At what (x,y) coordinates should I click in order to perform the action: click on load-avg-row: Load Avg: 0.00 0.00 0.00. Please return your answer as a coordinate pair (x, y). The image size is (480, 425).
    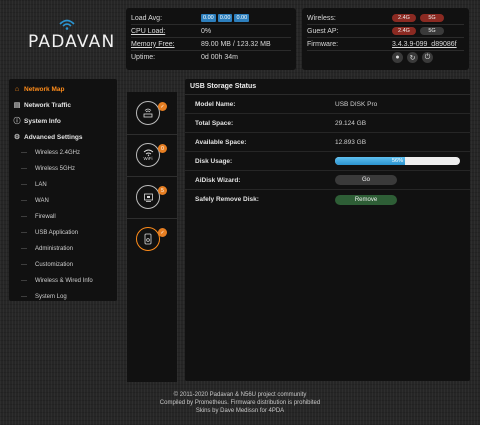
    Looking at the image, I should click on (211, 18).